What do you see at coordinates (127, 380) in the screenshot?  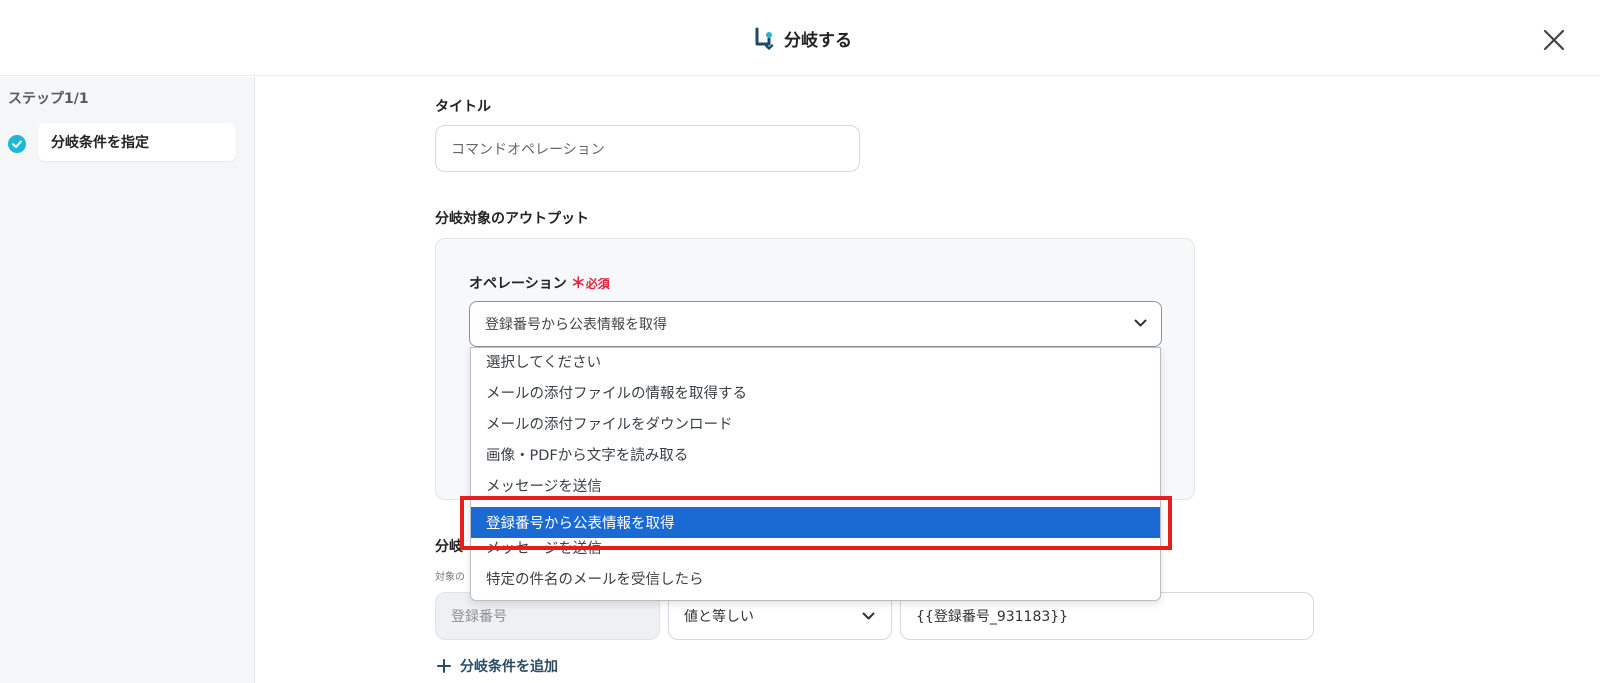 I see `sidebar: ステップ1/1 分岐条件を指定` at bounding box center [127, 380].